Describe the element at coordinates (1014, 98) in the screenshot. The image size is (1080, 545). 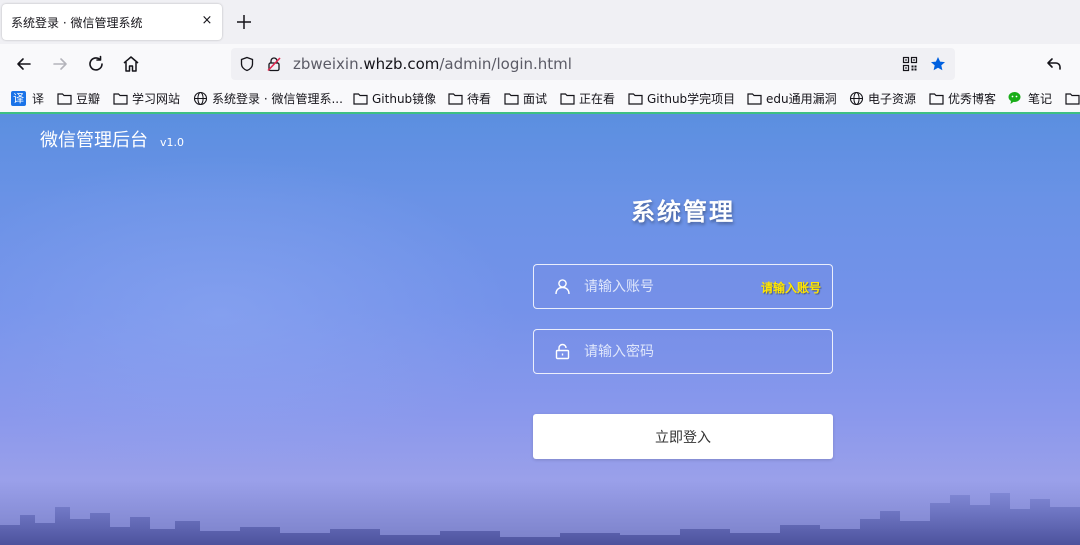
I see `wechat-icon` at that location.